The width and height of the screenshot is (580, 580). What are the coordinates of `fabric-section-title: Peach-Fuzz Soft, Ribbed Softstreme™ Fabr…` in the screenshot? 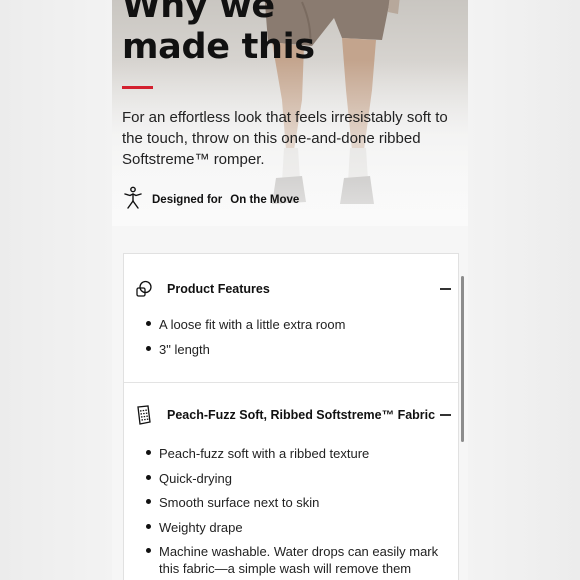 It's located at (301, 415).